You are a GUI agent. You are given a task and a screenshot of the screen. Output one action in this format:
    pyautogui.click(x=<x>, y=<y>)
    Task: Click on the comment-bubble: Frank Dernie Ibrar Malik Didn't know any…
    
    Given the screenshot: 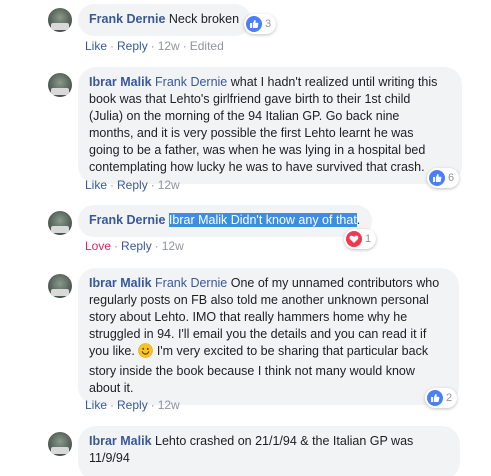 What is the action you would take?
    pyautogui.click(x=225, y=221)
    